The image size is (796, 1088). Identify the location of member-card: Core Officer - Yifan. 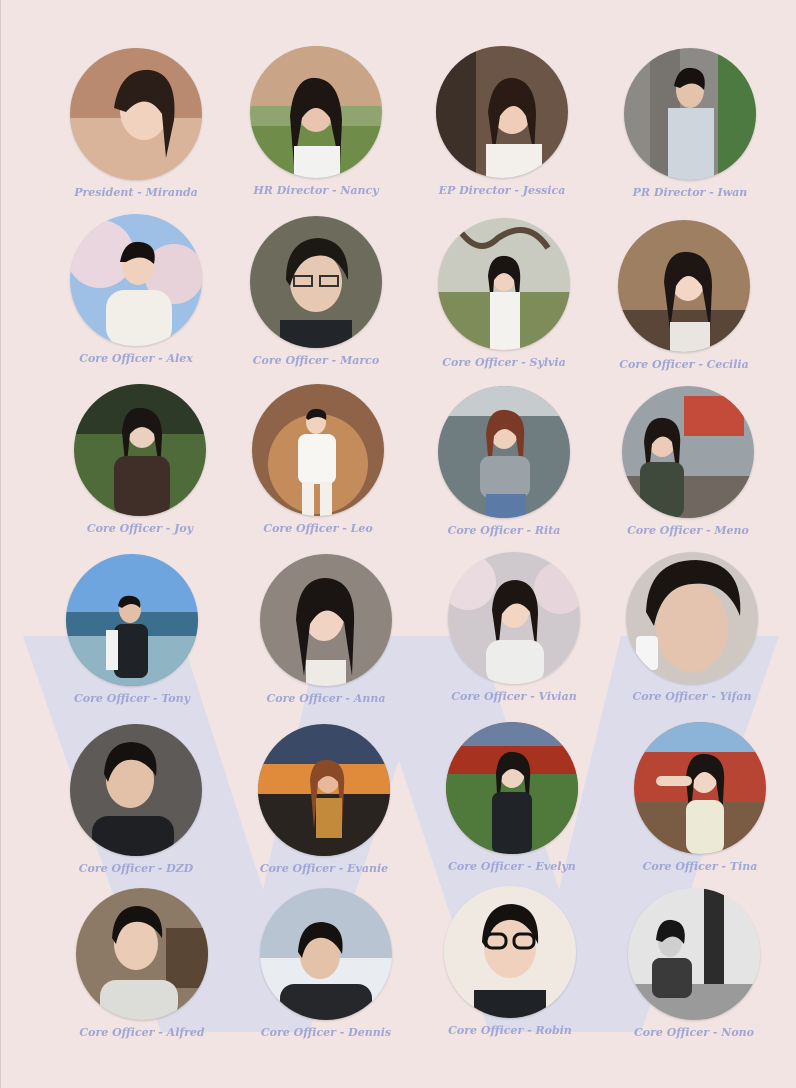
(692, 627).